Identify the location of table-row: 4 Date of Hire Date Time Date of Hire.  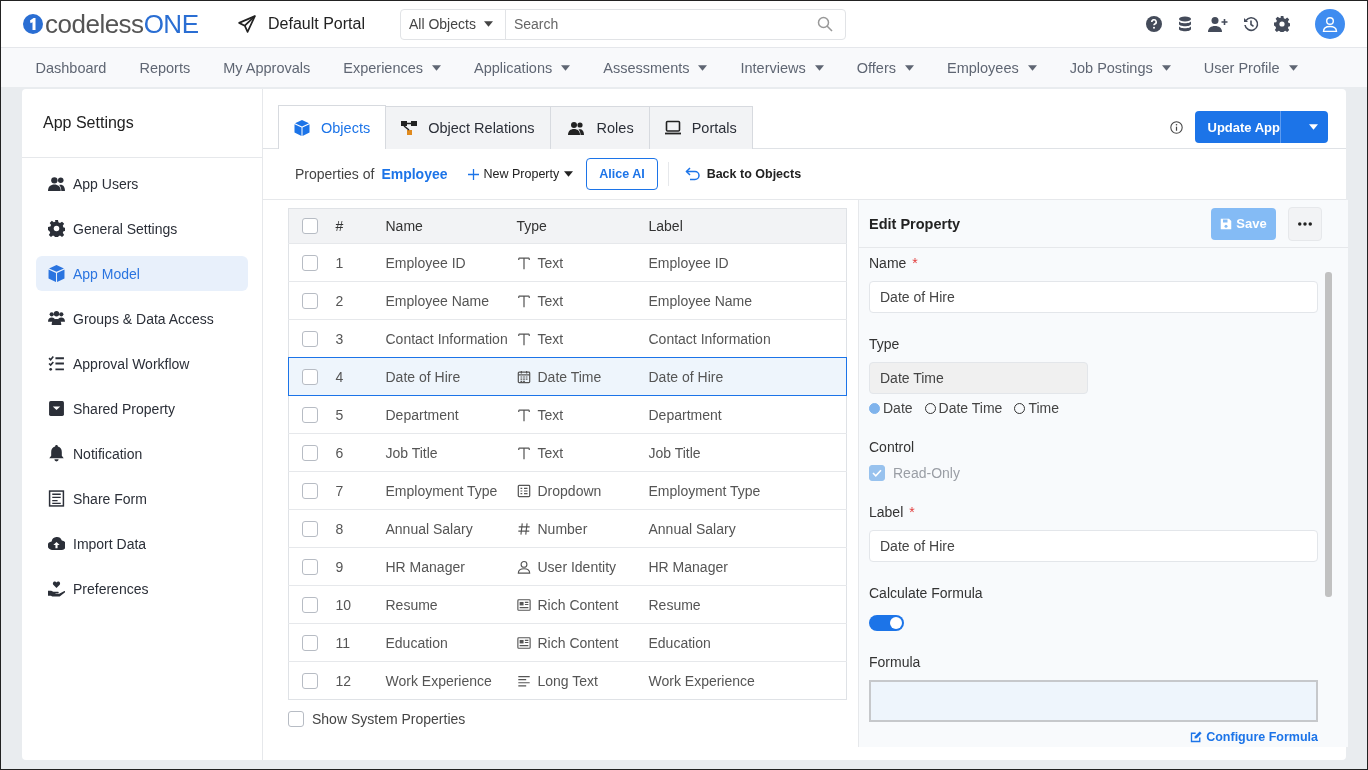
(567, 376).